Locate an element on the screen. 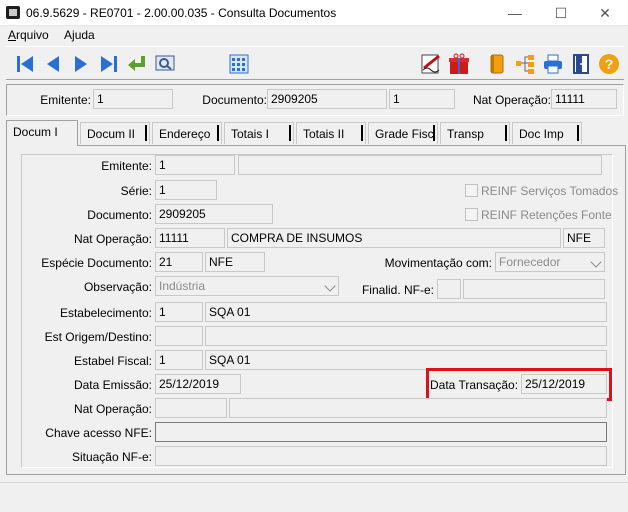 The height and width of the screenshot is (512, 628). header-documento-field: 2909205 is located at coordinates (327, 99).